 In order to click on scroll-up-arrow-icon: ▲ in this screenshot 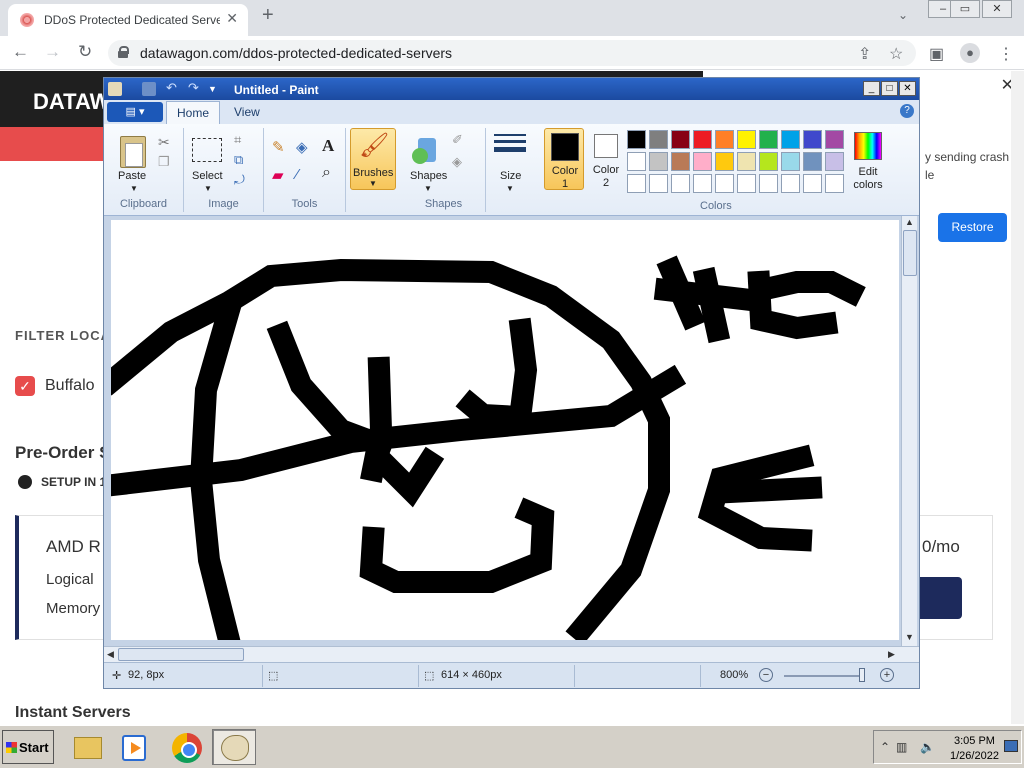, I will do `click(909, 222)`.